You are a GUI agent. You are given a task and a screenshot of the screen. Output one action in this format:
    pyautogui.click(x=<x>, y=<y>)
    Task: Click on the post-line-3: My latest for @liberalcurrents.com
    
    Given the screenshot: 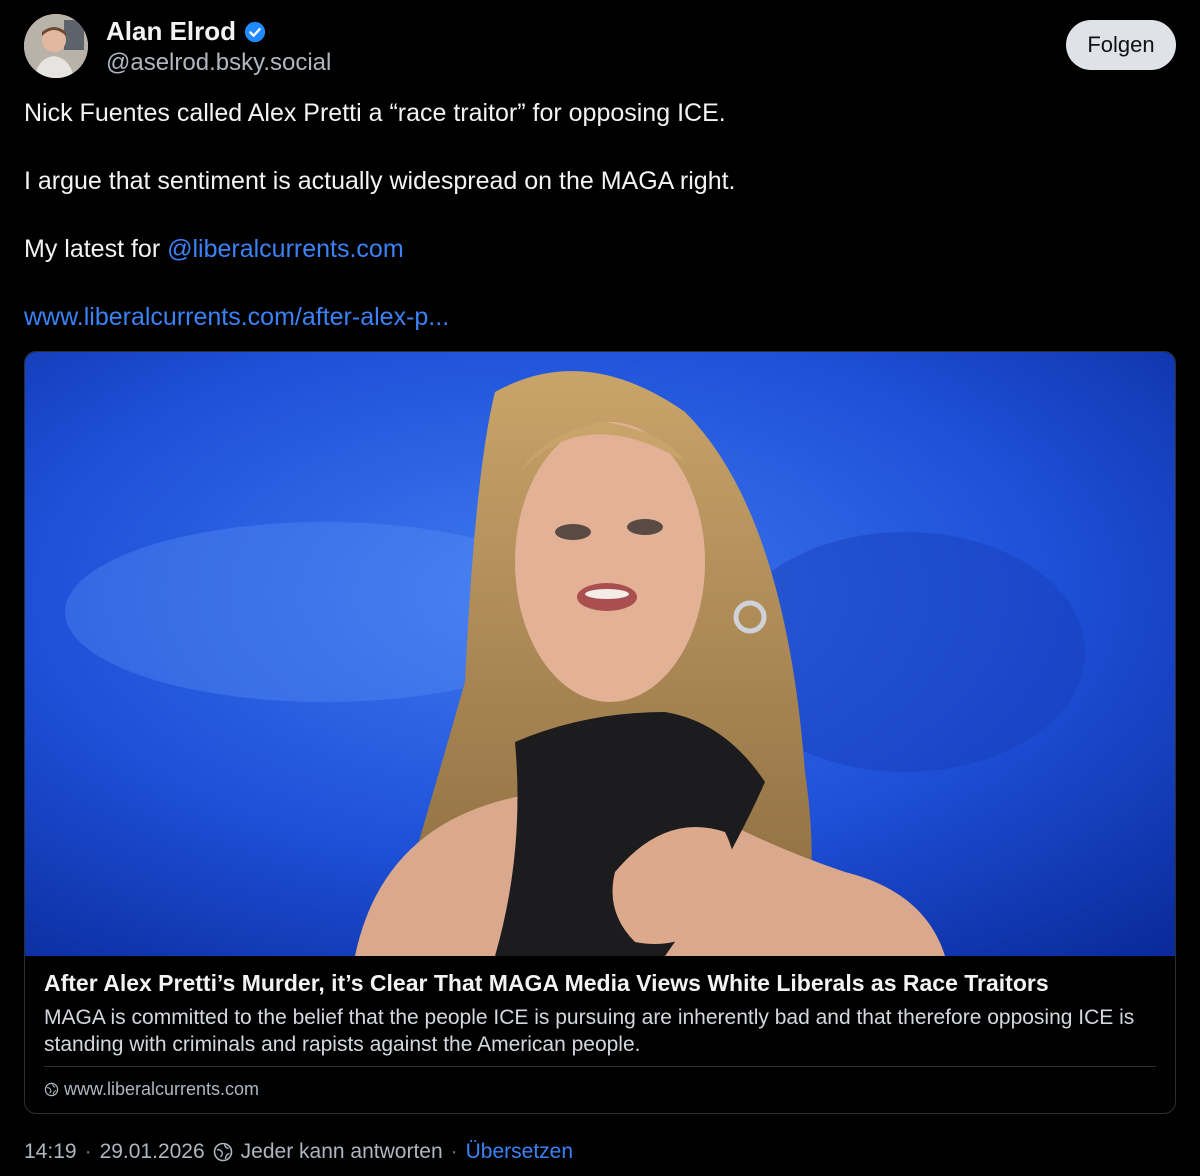 What is the action you would take?
    pyautogui.click(x=599, y=249)
    